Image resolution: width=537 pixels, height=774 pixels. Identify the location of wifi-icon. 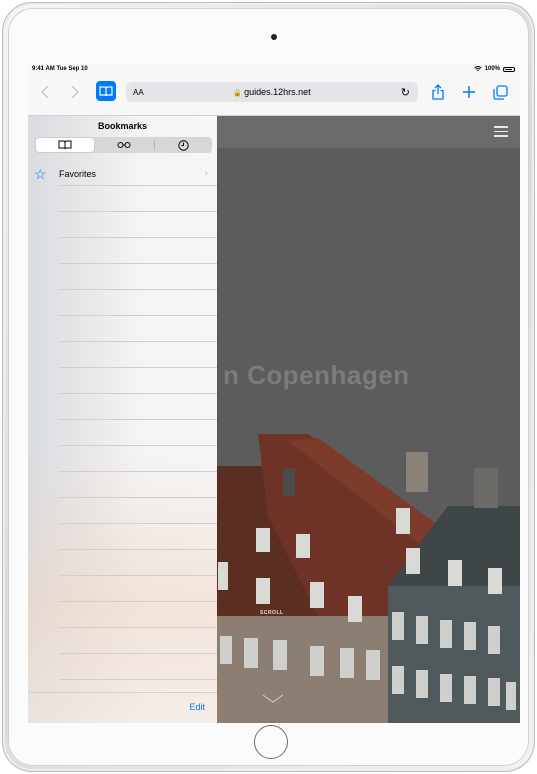
(477, 68).